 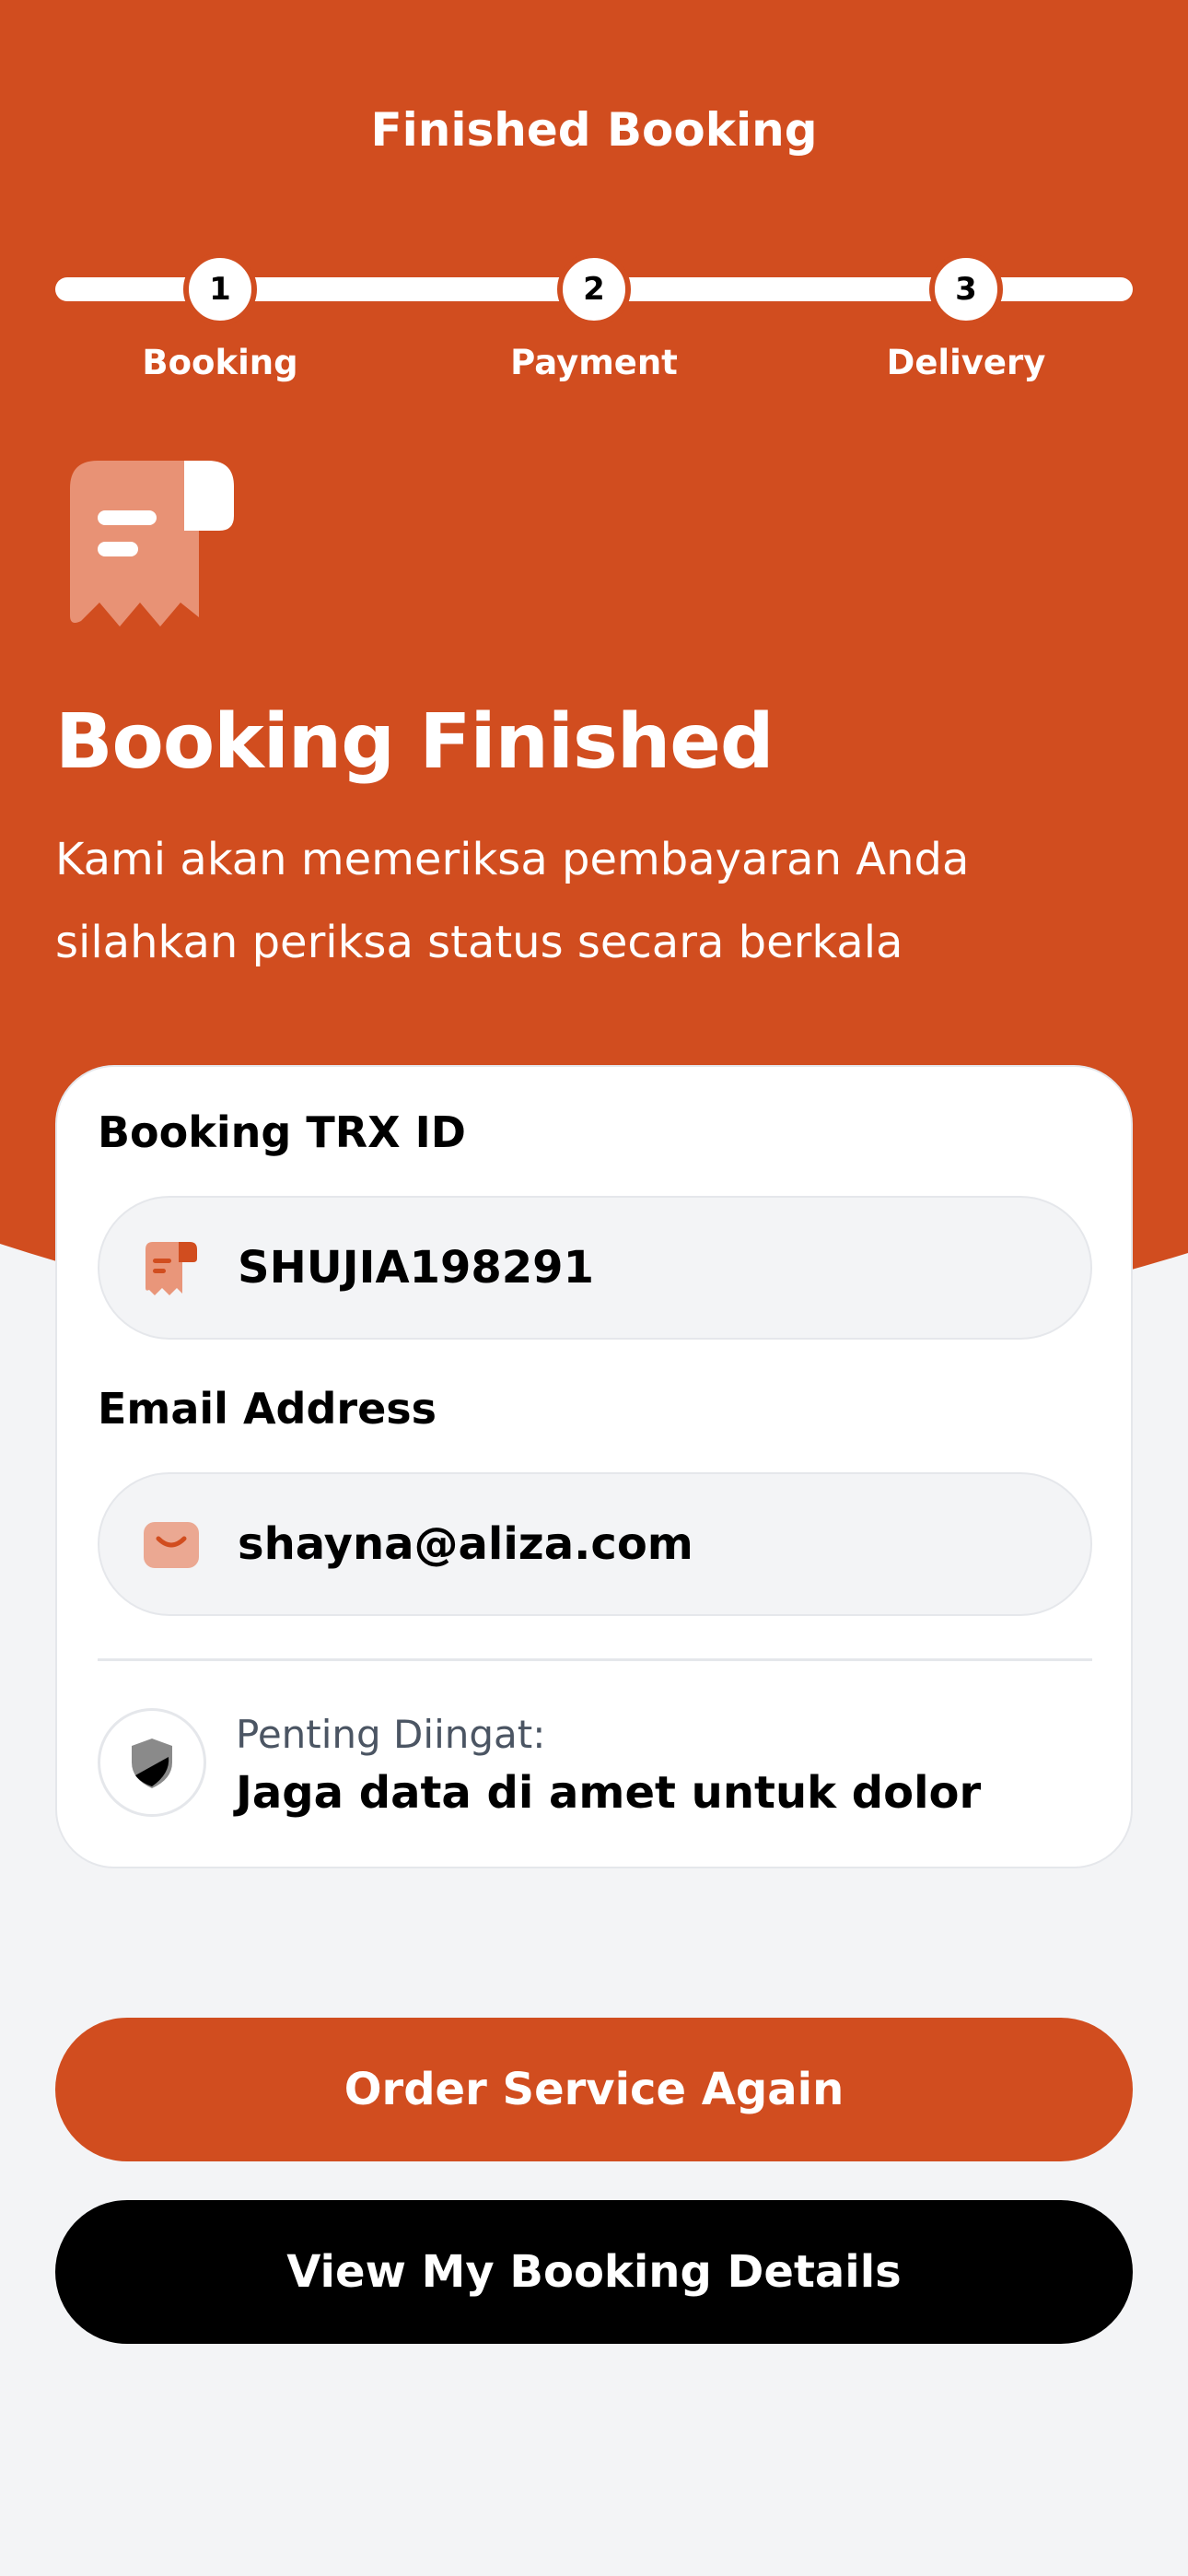 What do you see at coordinates (594, 130) in the screenshot?
I see `page-title: Finished Booking` at bounding box center [594, 130].